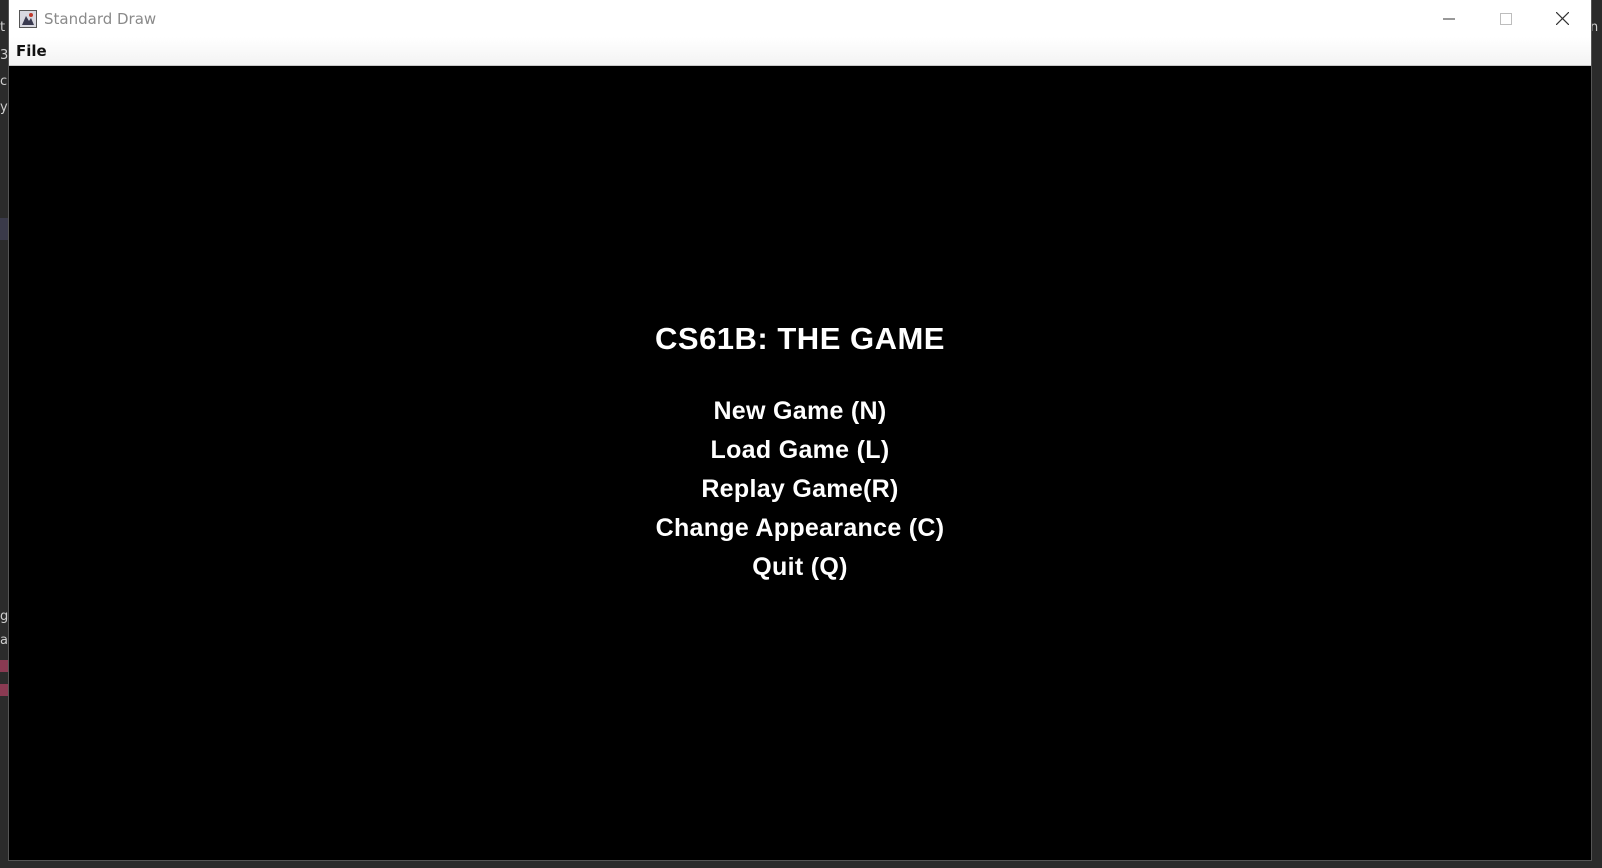 This screenshot has height=868, width=1602. What do you see at coordinates (800, 489) in the screenshot?
I see `menu-option-replay-game: Replay Game(R)` at bounding box center [800, 489].